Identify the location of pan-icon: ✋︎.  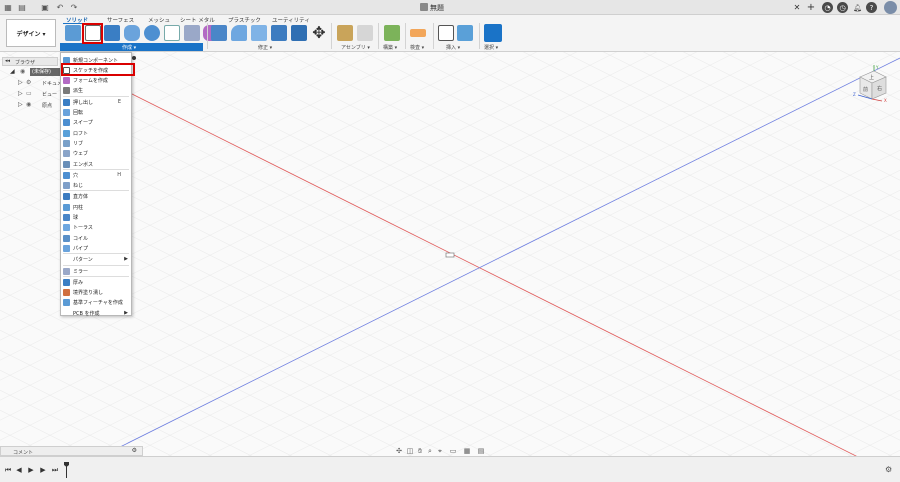
(420, 451).